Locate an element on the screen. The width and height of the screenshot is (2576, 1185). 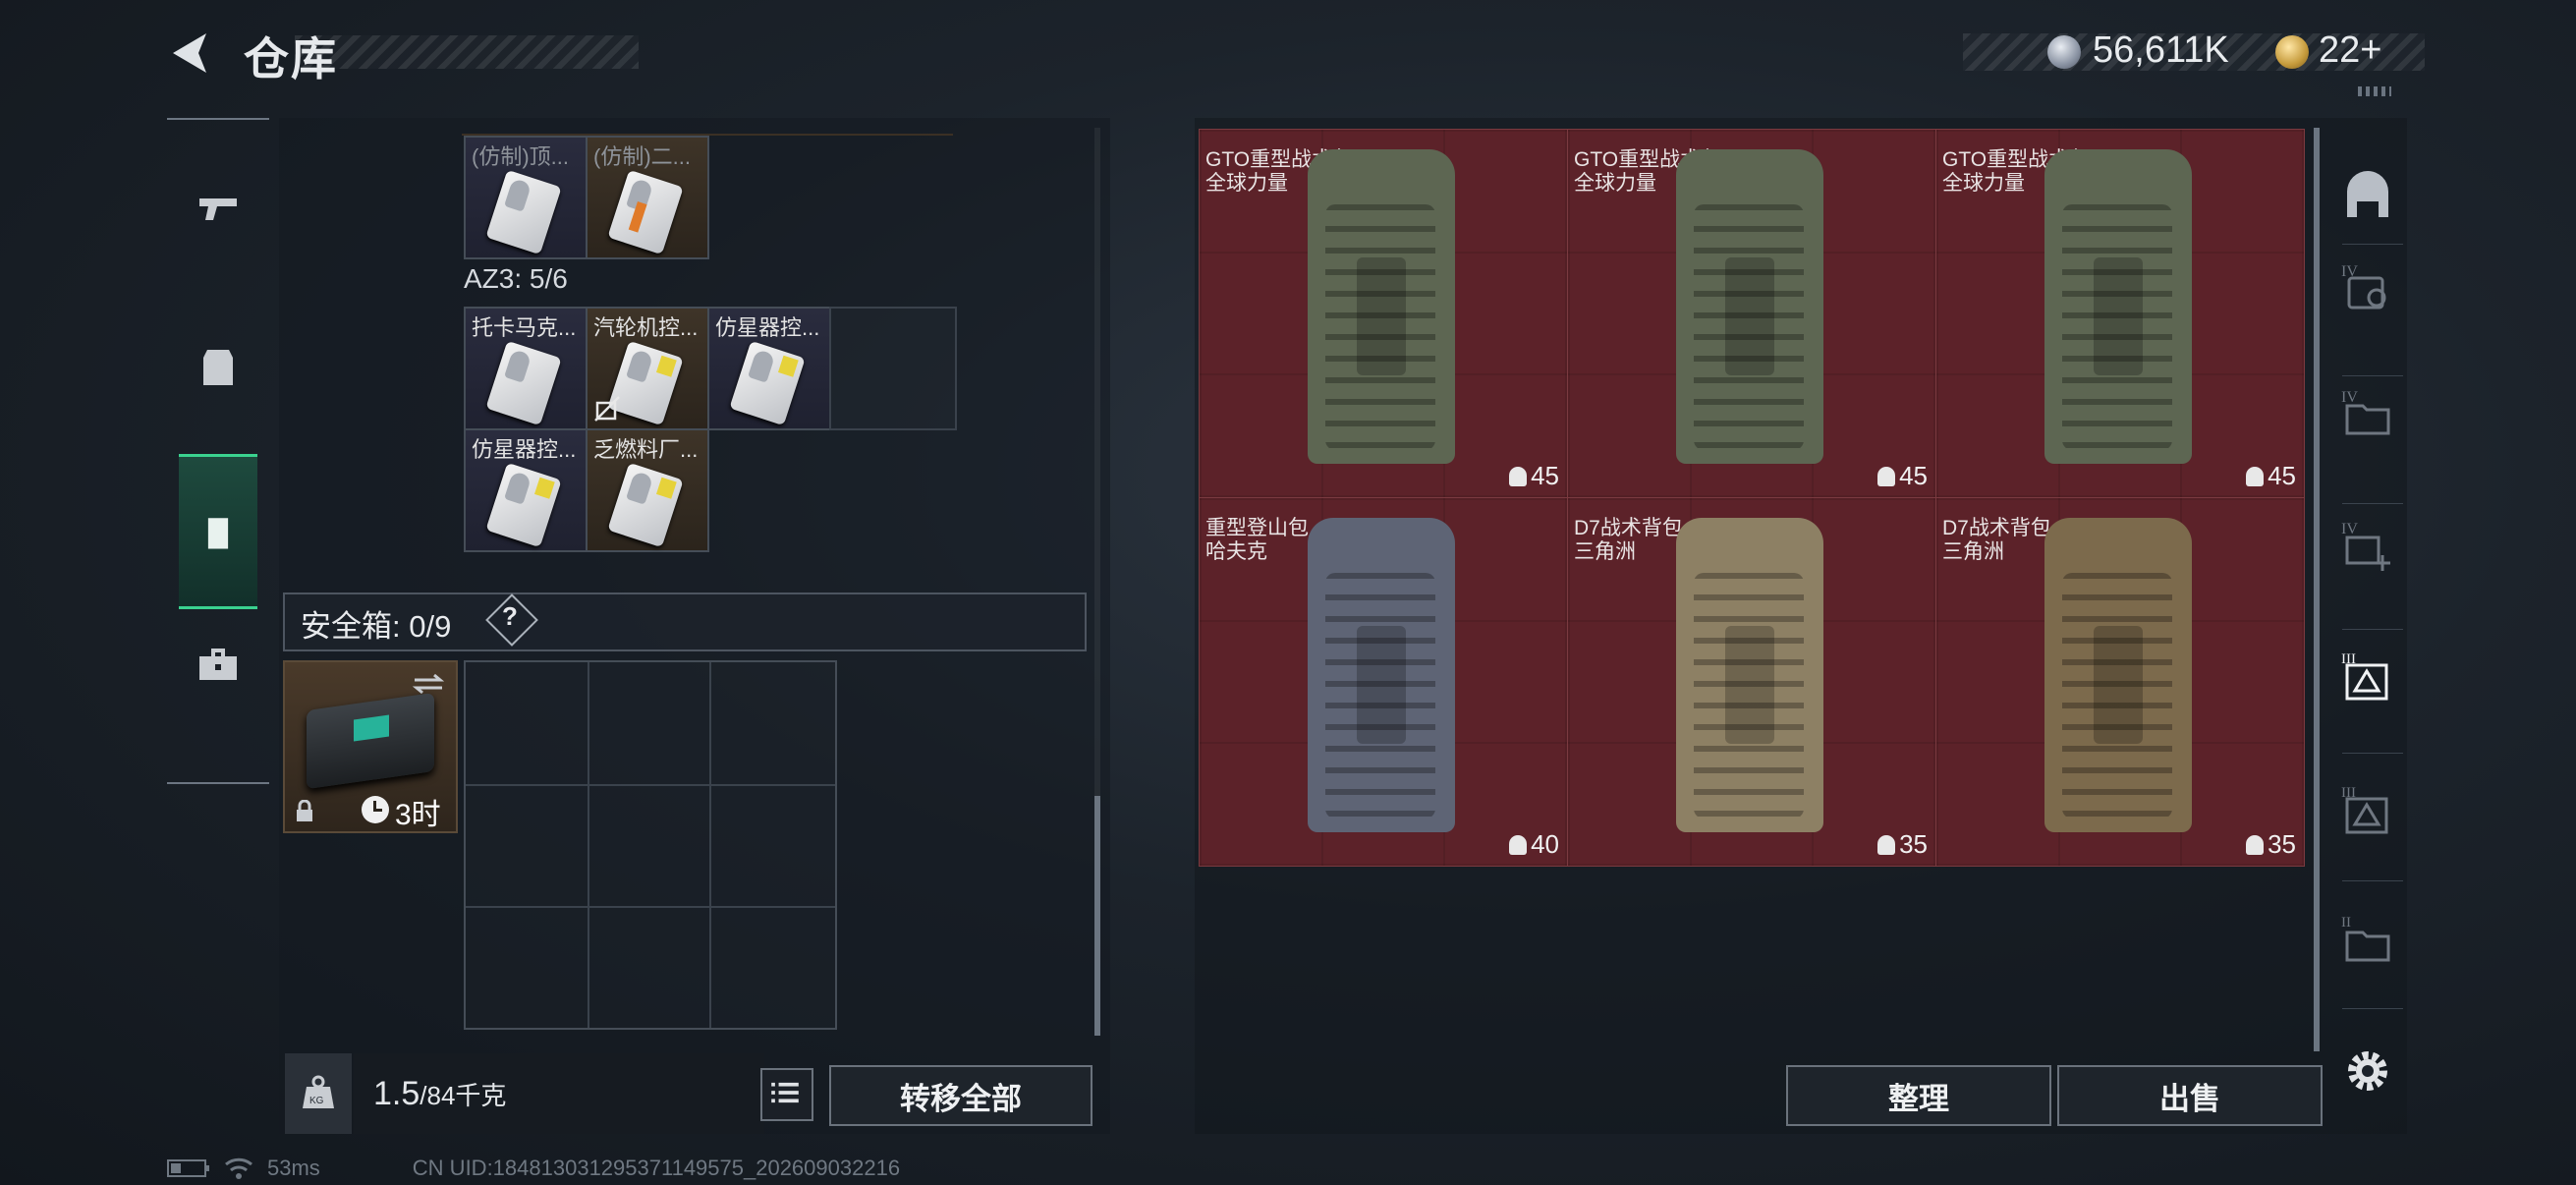
nav-armor is located at coordinates (218, 367).